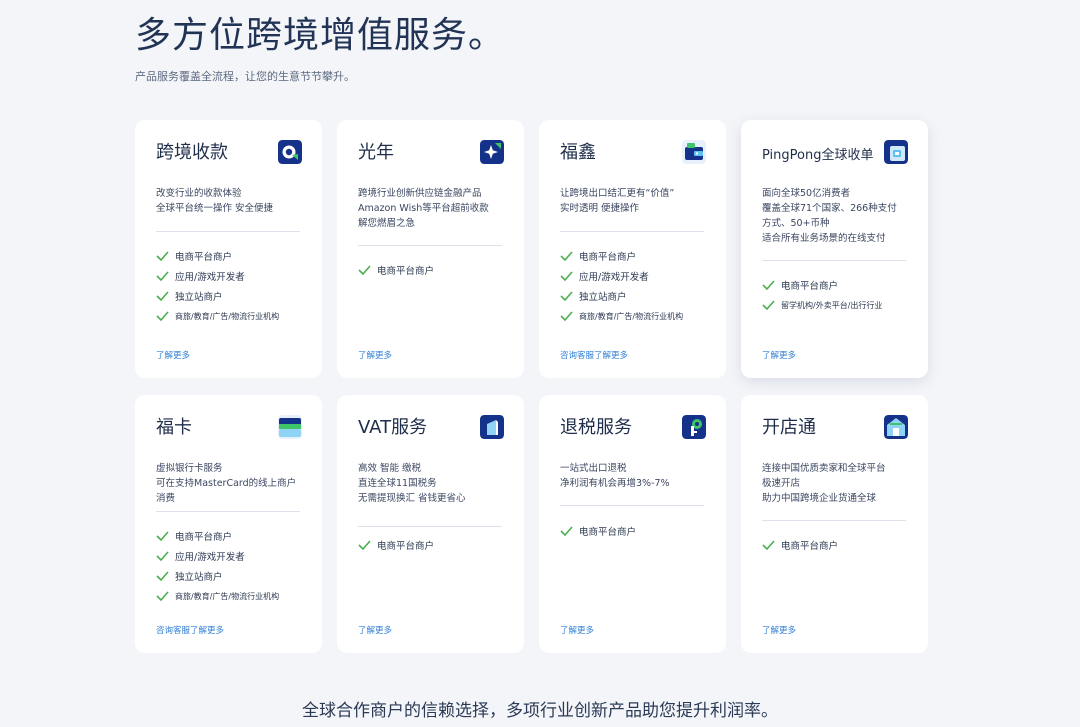 This screenshot has height=727, width=1080. What do you see at coordinates (423, 208) in the screenshot?
I see `card-description: 跨境行业创新供应链金融产品 Amazon Wish等平台超前收款 解您燃眉之急` at bounding box center [423, 208].